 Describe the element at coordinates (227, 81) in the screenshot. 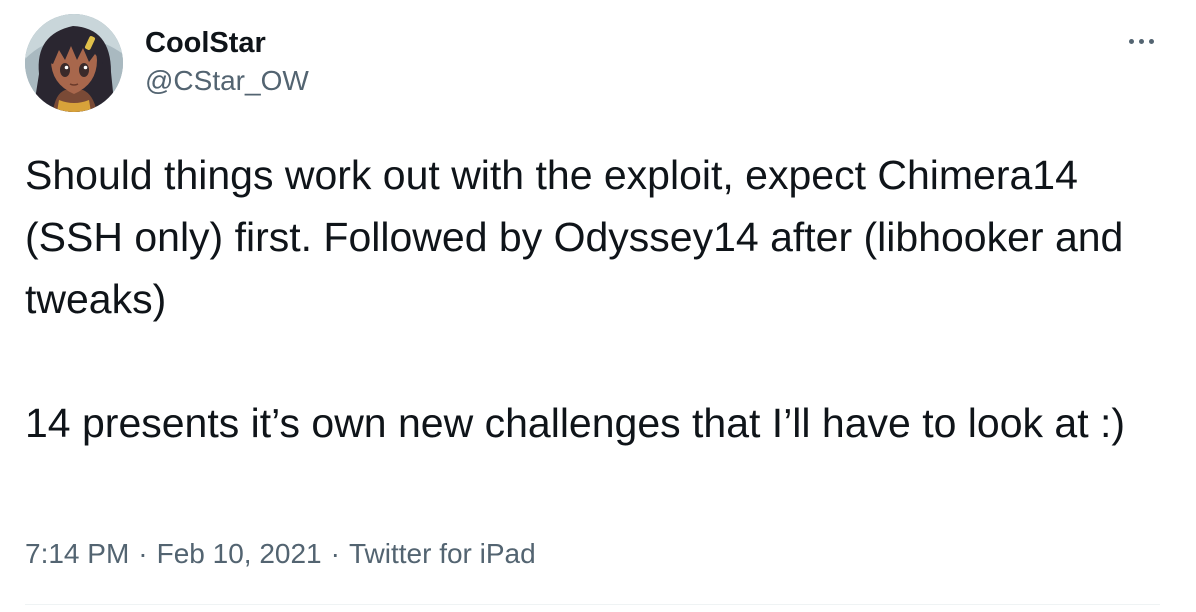

I see `author-handle: @CStar_OW` at that location.